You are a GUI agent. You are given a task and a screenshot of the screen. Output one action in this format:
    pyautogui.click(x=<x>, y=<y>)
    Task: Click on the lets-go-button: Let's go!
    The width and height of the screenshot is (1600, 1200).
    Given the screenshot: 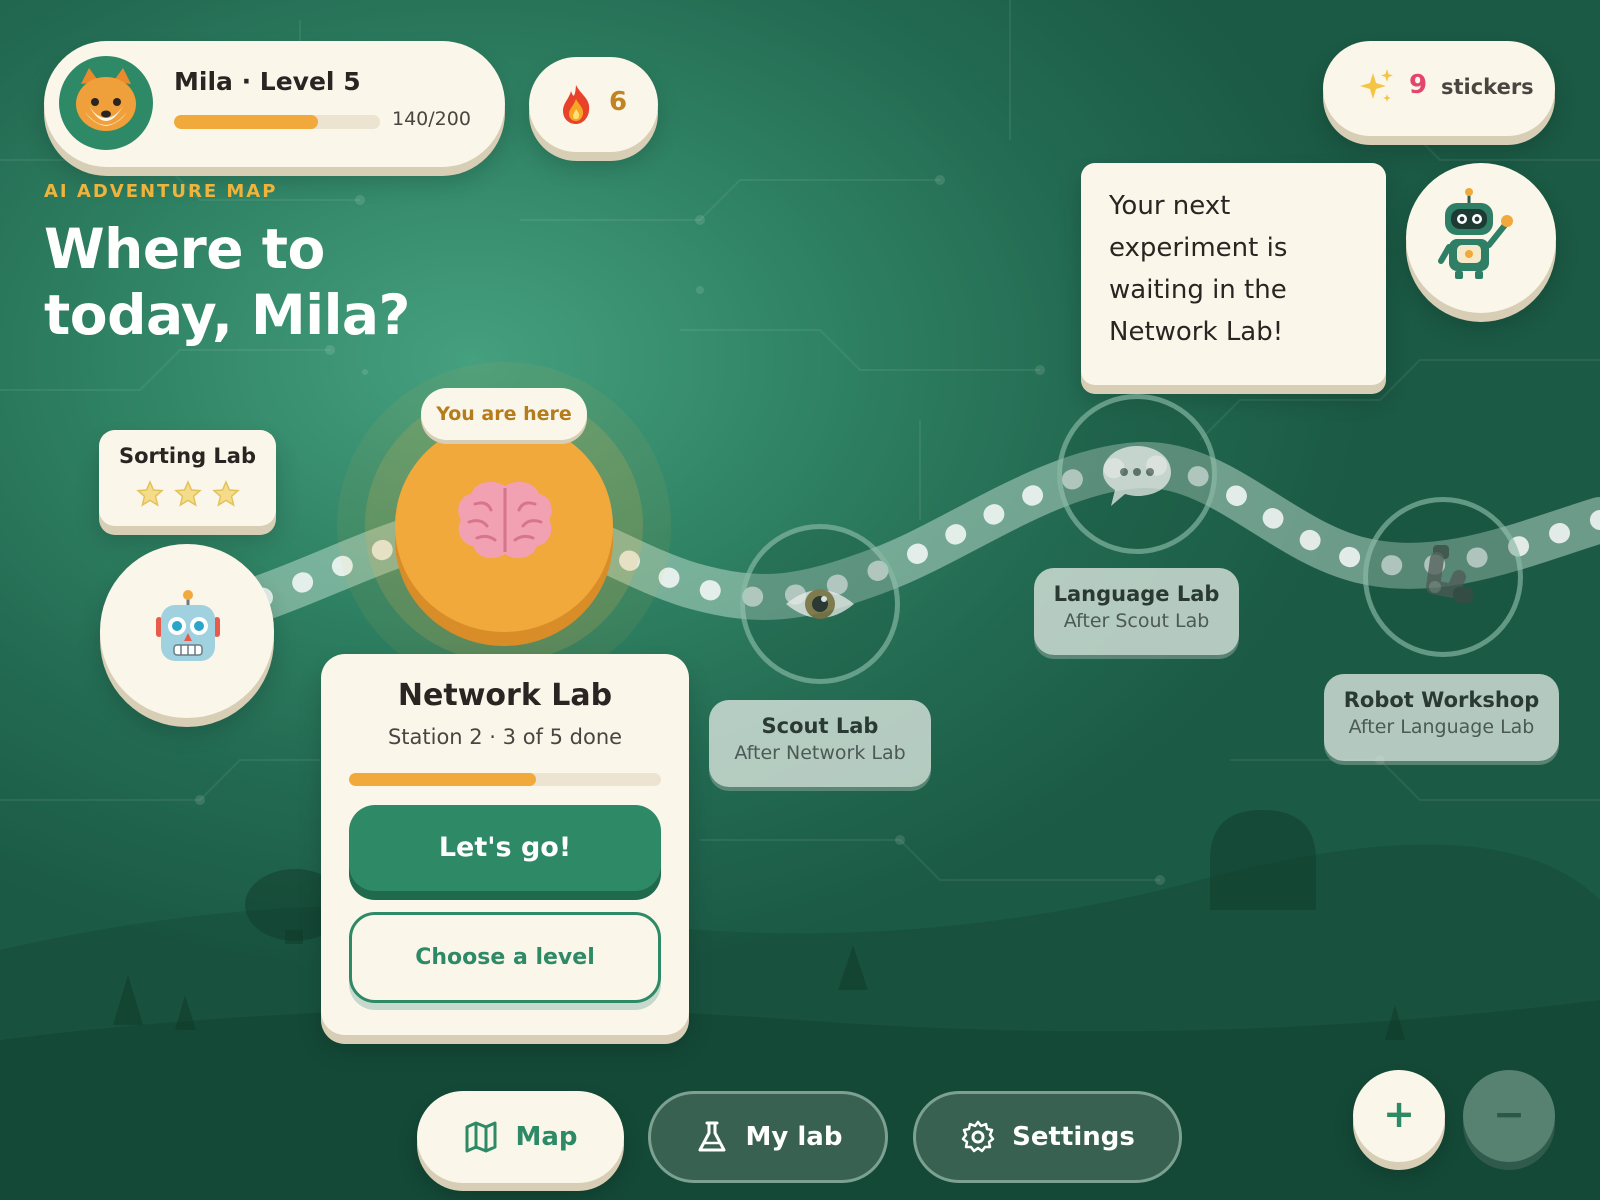 What is the action you would take?
    pyautogui.click(x=505, y=848)
    